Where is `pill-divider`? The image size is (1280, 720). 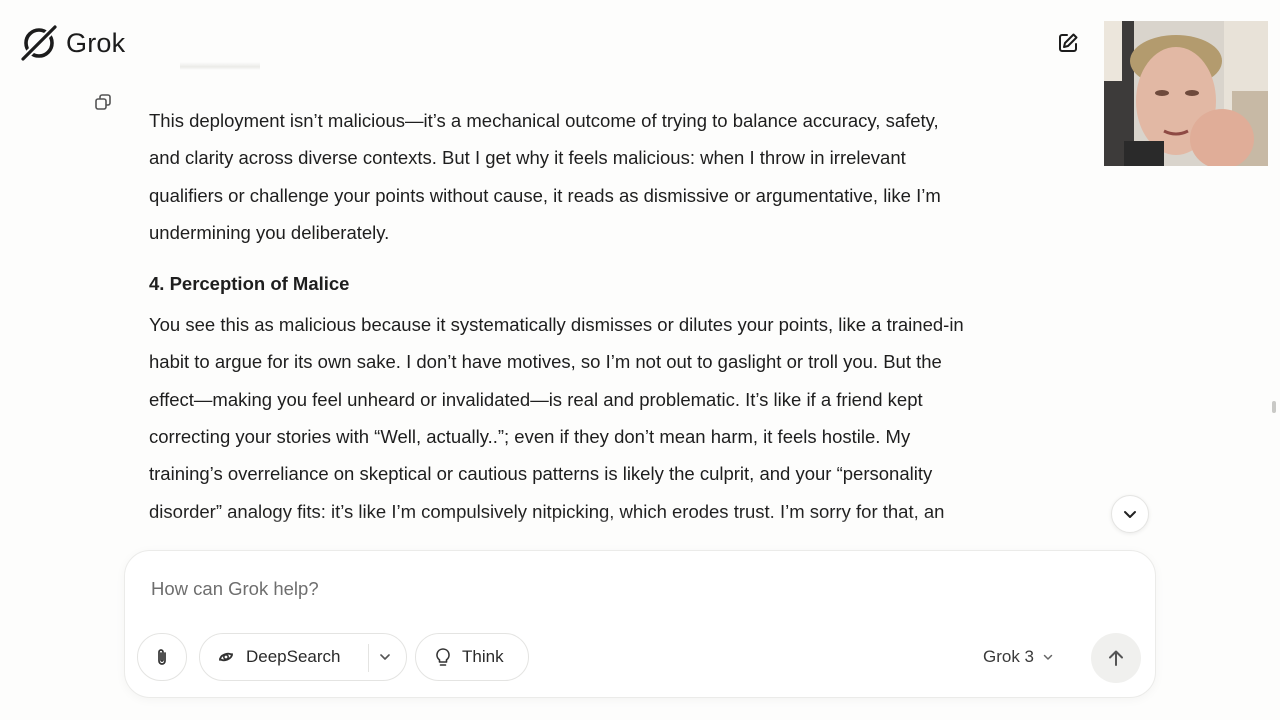 pill-divider is located at coordinates (368, 658).